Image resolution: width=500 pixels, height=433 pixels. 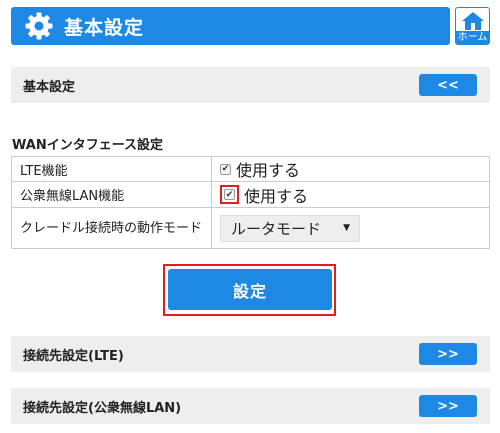 What do you see at coordinates (111, 169) in the screenshot?
I see `lte-function-label: LTE機能` at bounding box center [111, 169].